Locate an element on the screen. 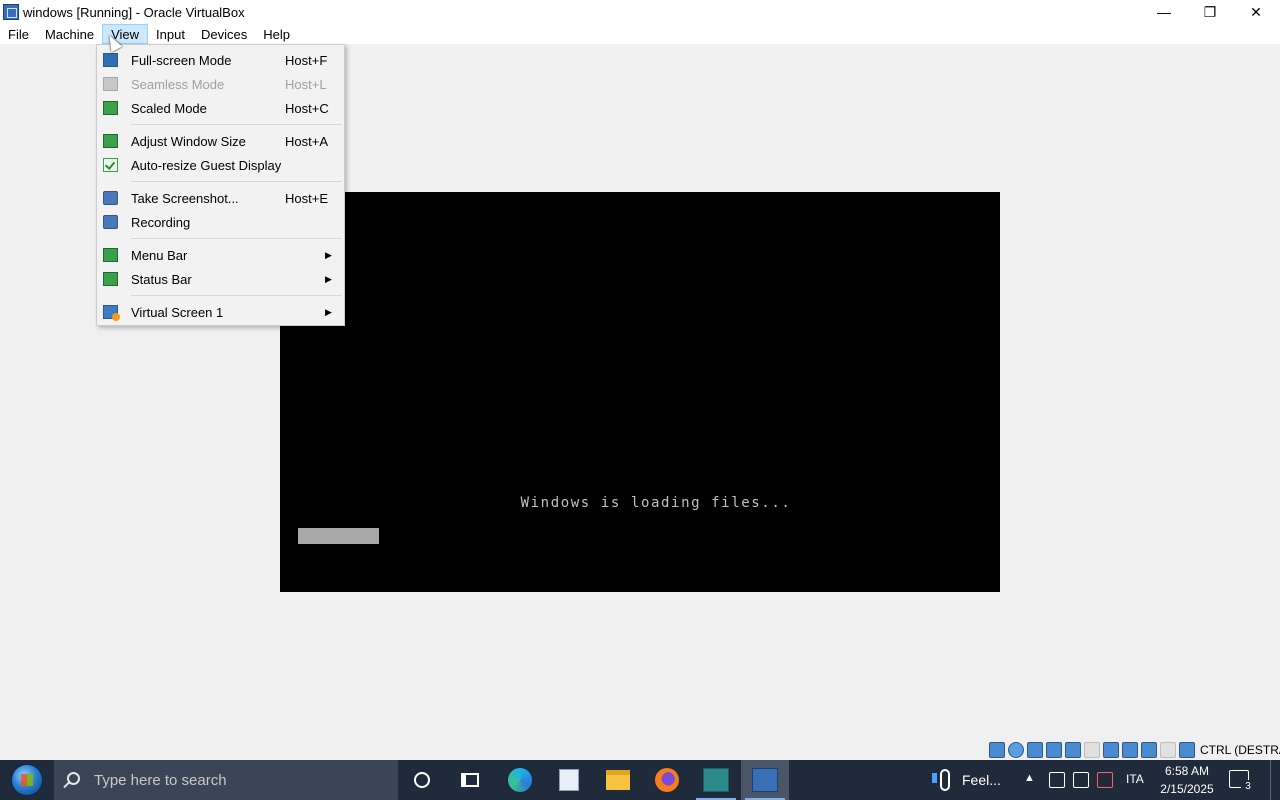  menu-item-scaled-mode: Scaled Mode Host+C is located at coordinates (220, 108).